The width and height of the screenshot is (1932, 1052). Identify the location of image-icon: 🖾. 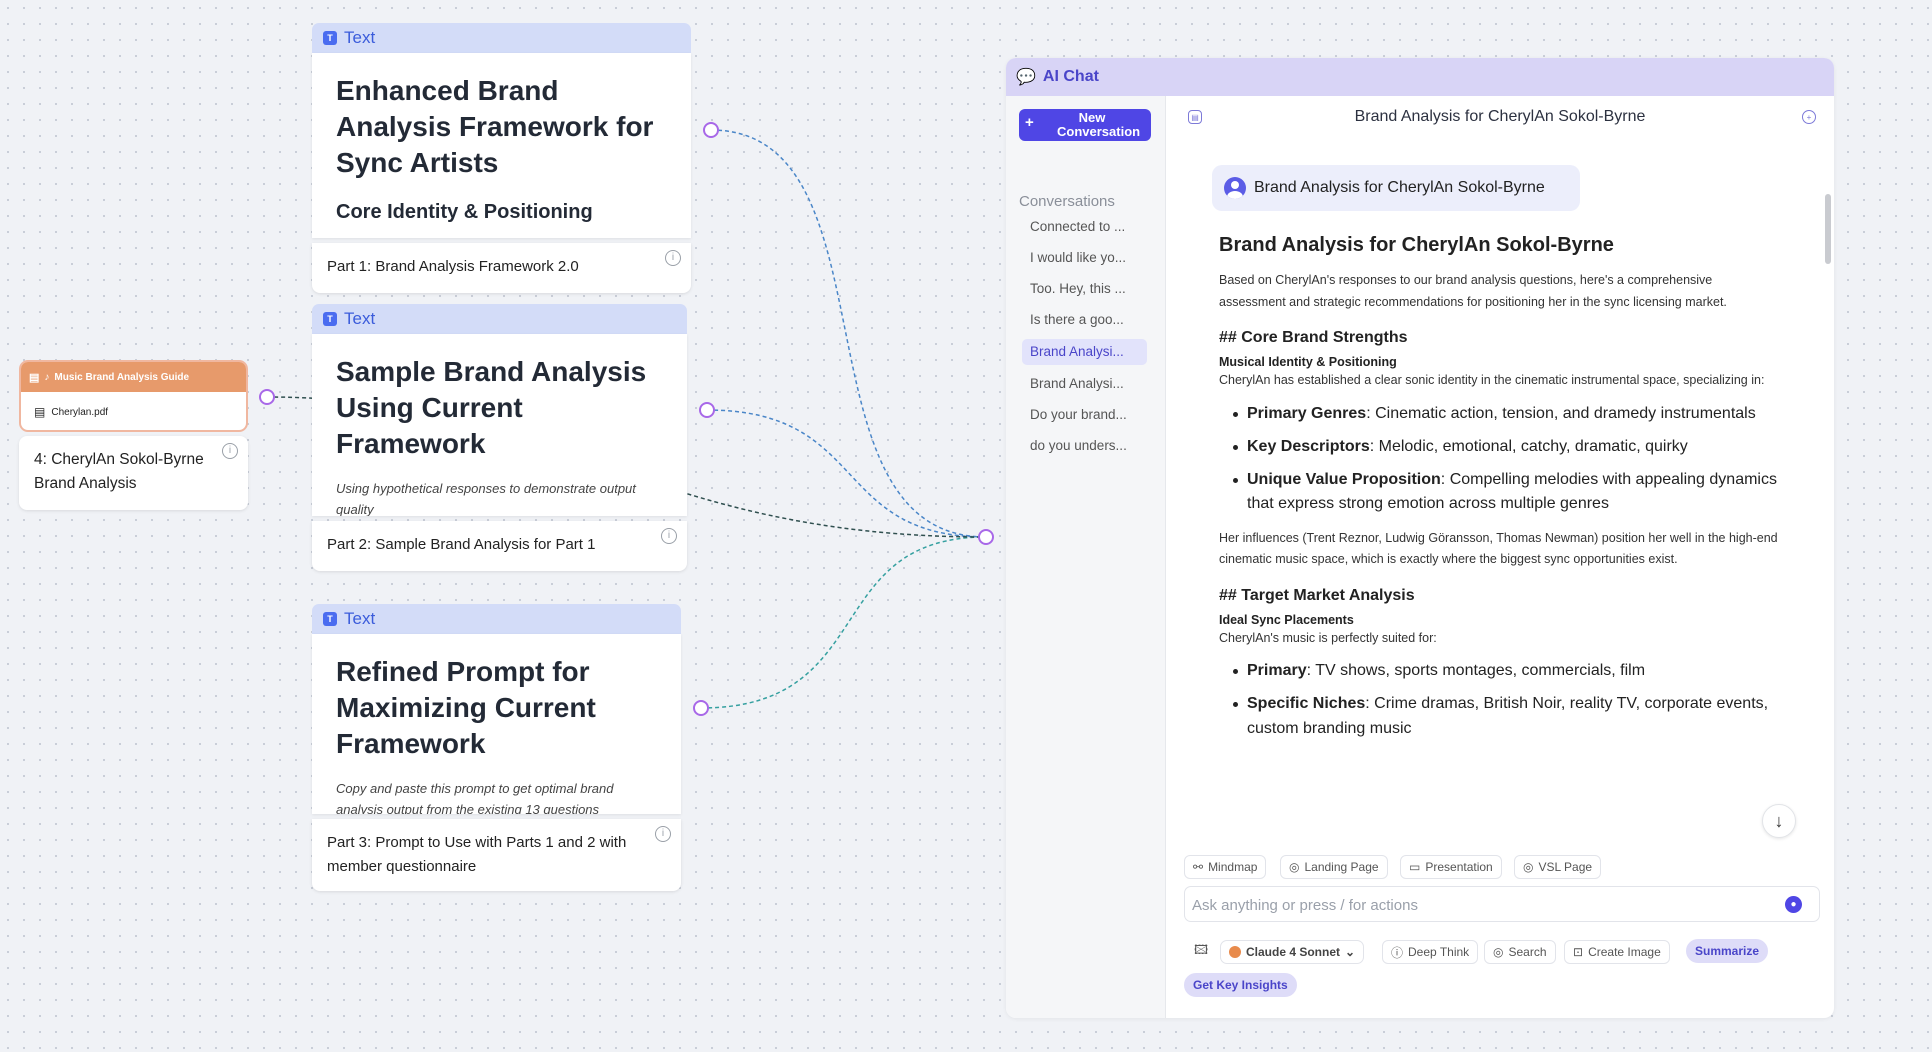
(1201, 949).